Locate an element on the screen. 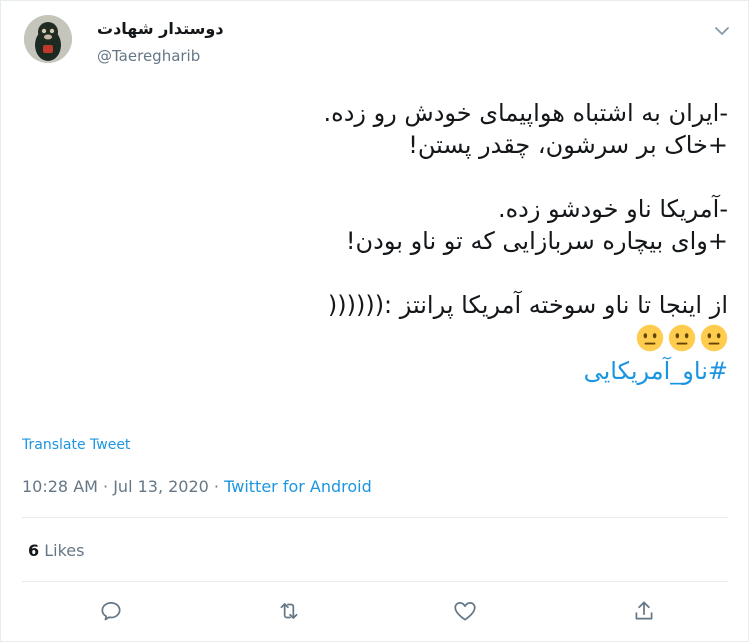 This screenshot has height=642, width=749. share-icon is located at coordinates (644, 611).